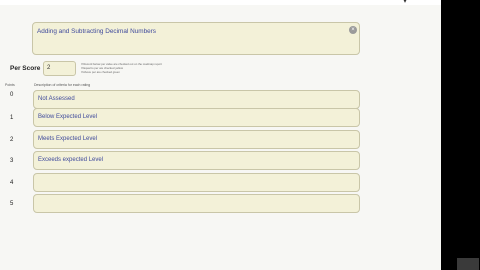 The width and height of the screenshot is (480, 270). What do you see at coordinates (49, 68) in the screenshot?
I see `per-score-value: 2` at bounding box center [49, 68].